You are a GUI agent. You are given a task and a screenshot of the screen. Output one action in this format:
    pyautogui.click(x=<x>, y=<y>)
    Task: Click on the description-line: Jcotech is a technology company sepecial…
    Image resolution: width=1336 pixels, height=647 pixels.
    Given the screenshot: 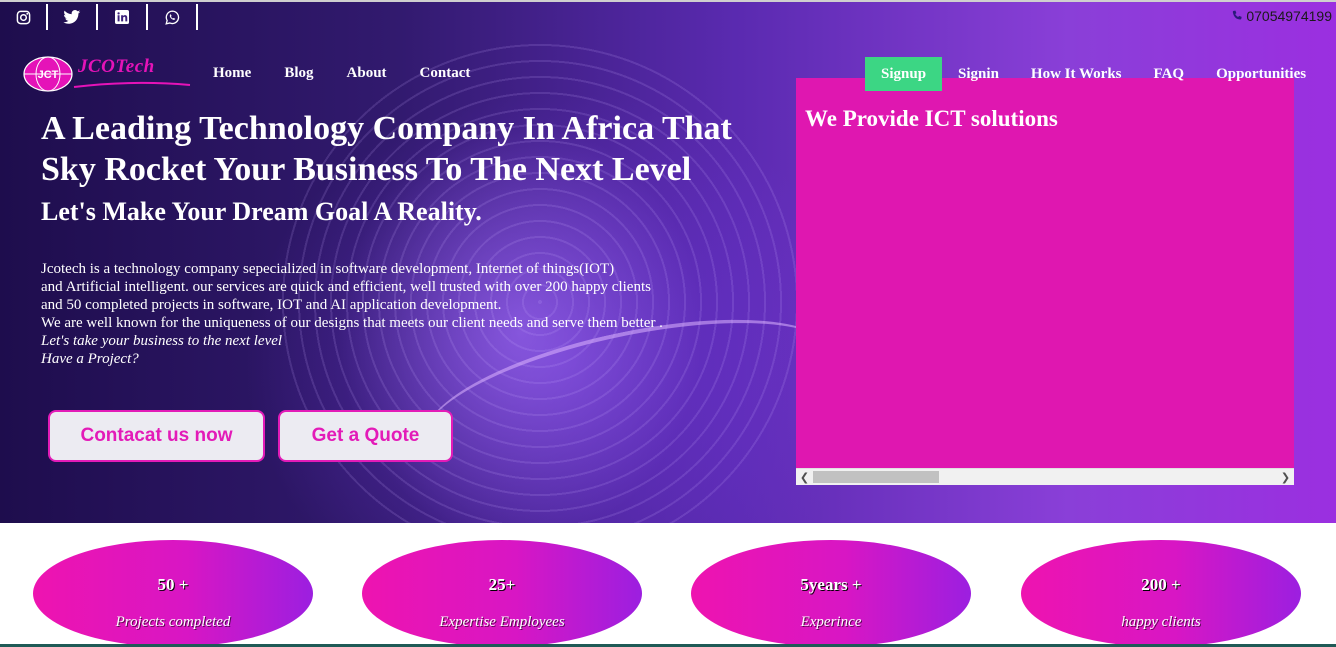 What is the action you would take?
    pyautogui.click(x=328, y=269)
    